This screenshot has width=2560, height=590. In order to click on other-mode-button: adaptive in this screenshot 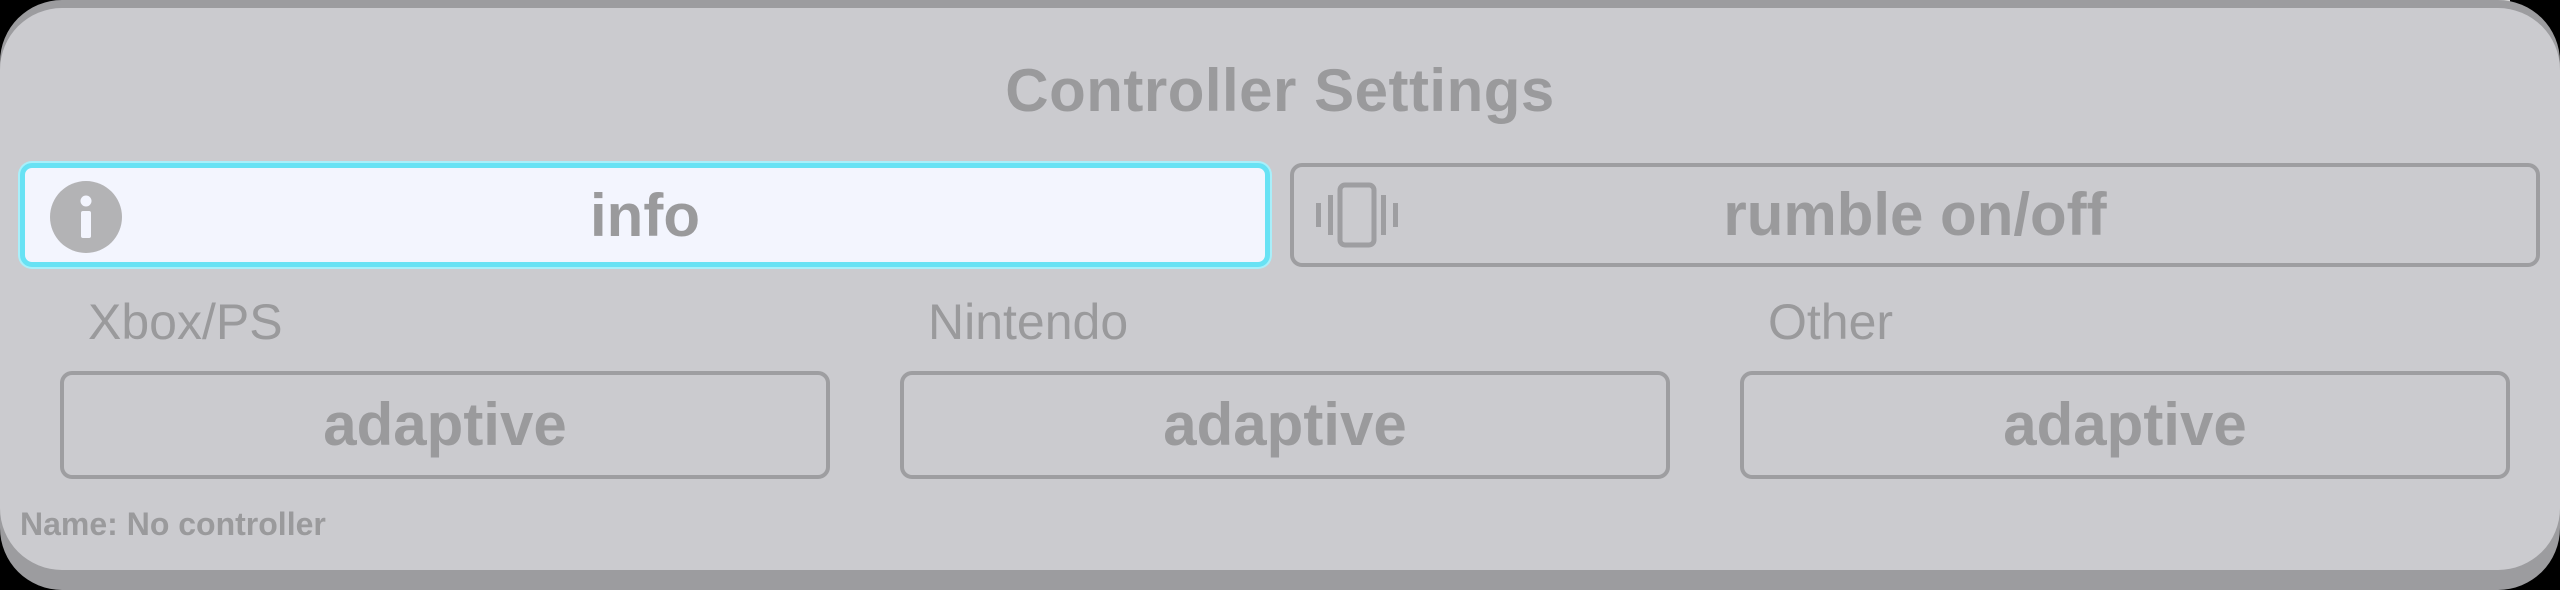, I will do `click(2125, 425)`.